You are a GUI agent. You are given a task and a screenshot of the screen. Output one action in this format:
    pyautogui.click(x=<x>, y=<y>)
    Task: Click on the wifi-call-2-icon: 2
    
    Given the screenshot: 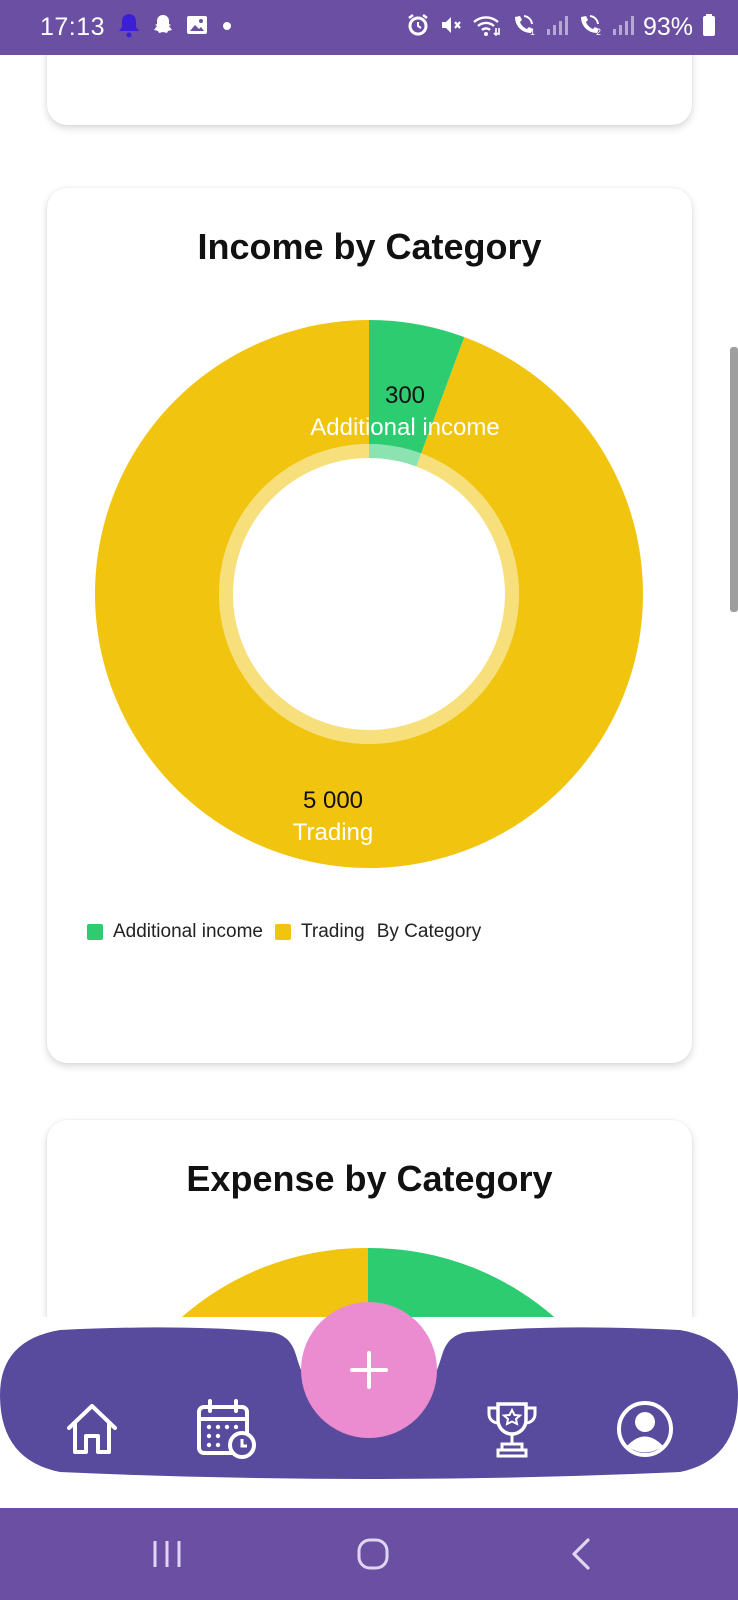 What is the action you would take?
    pyautogui.click(x=590, y=27)
    